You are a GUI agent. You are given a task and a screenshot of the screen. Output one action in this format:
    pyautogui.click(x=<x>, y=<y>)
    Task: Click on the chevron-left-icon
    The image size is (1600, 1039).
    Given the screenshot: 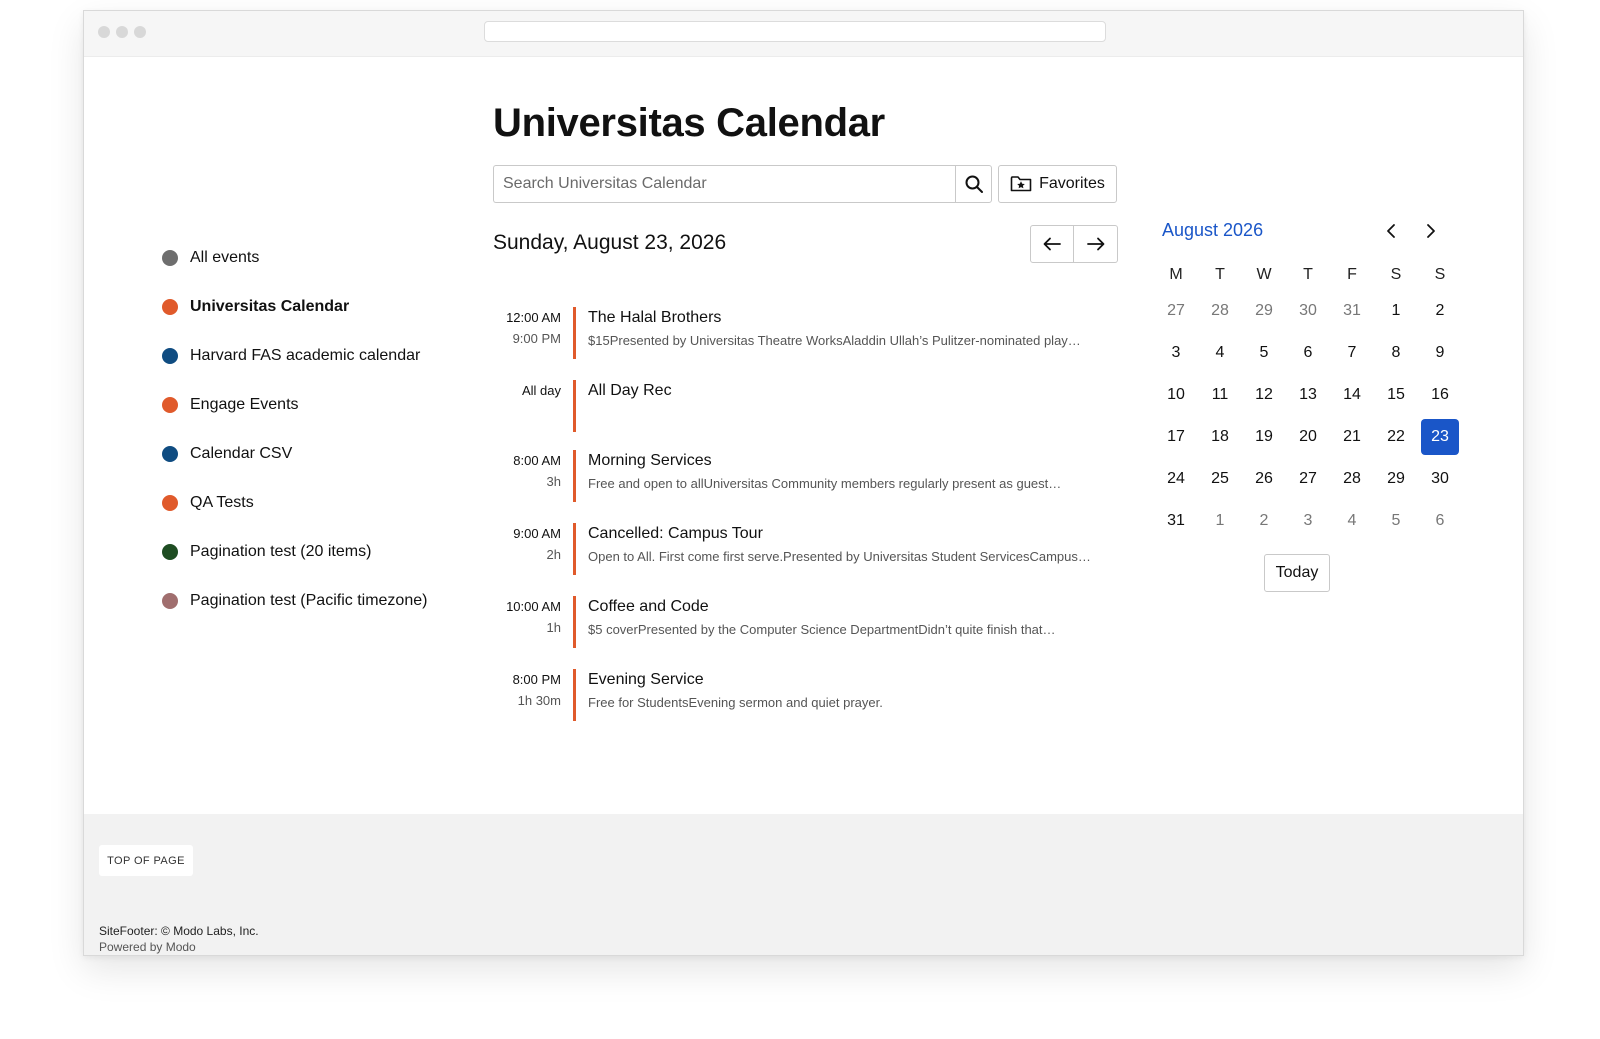 What is the action you would take?
    pyautogui.click(x=1391, y=231)
    